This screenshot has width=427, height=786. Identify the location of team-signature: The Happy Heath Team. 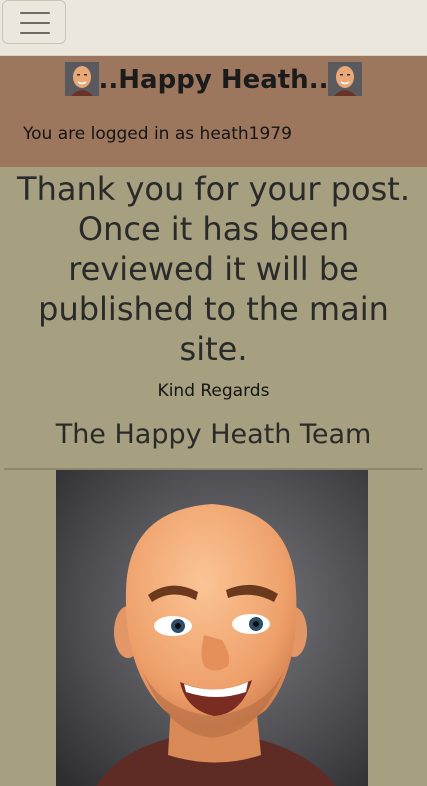
(213, 434).